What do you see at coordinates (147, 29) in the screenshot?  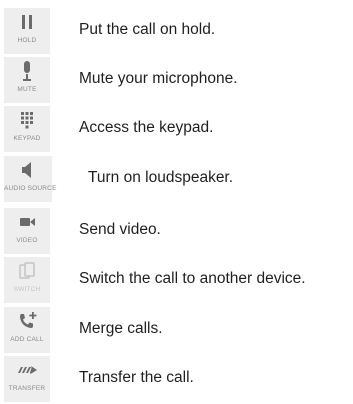 I see `hold-description: Put the call on hold.` at bounding box center [147, 29].